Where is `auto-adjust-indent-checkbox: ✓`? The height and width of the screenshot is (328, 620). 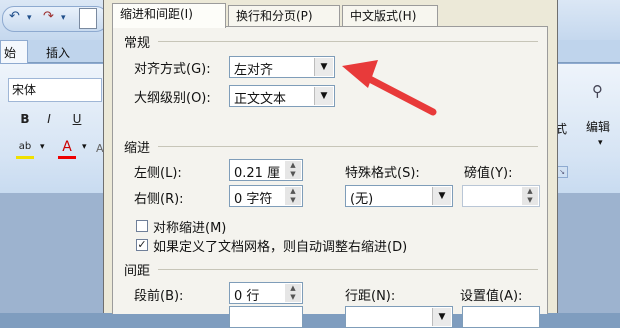
auto-adjust-indent-checkbox: ✓ is located at coordinates (142, 245).